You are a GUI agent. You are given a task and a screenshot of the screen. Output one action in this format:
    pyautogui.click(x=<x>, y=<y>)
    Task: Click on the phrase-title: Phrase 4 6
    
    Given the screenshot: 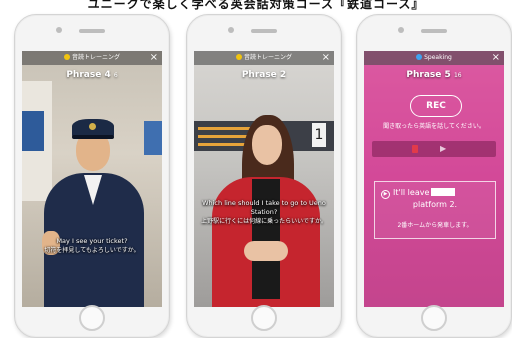 What is the action you would take?
    pyautogui.click(x=92, y=75)
    